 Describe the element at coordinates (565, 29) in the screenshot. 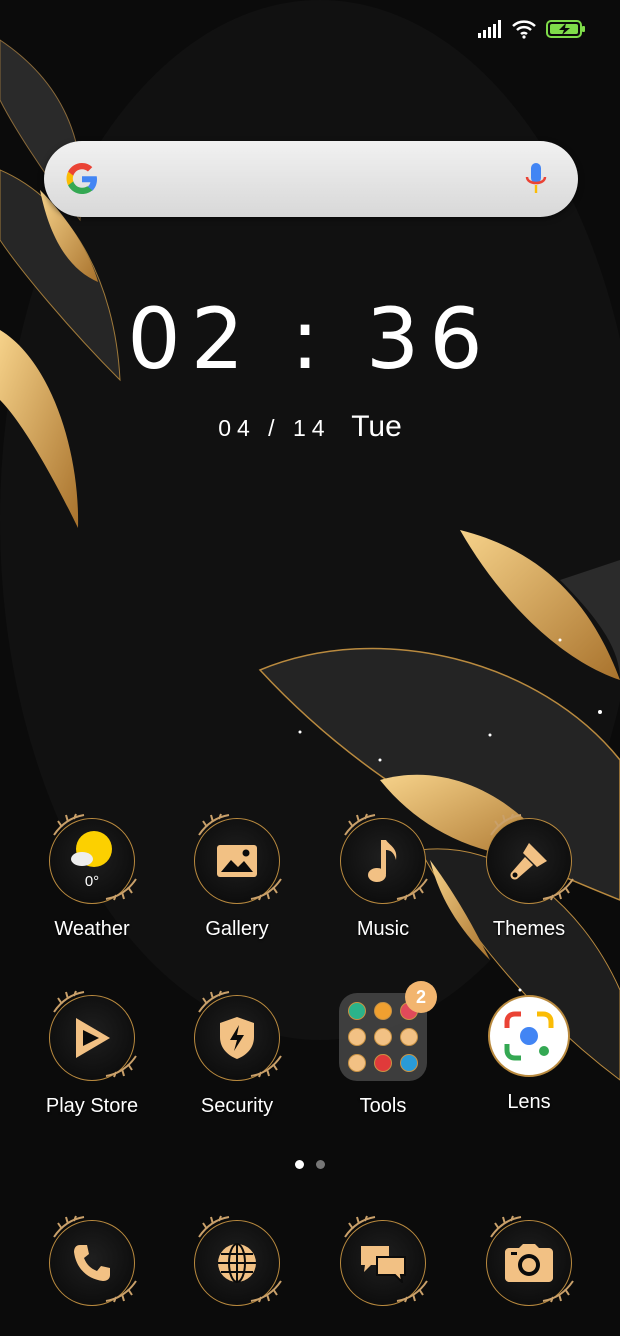

I see `battery-charging-icon` at that location.